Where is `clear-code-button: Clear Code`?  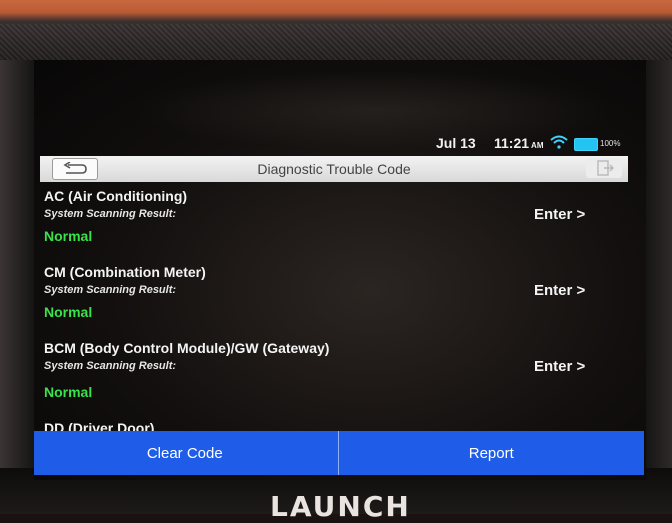
clear-code-button: Clear Code is located at coordinates (186, 453).